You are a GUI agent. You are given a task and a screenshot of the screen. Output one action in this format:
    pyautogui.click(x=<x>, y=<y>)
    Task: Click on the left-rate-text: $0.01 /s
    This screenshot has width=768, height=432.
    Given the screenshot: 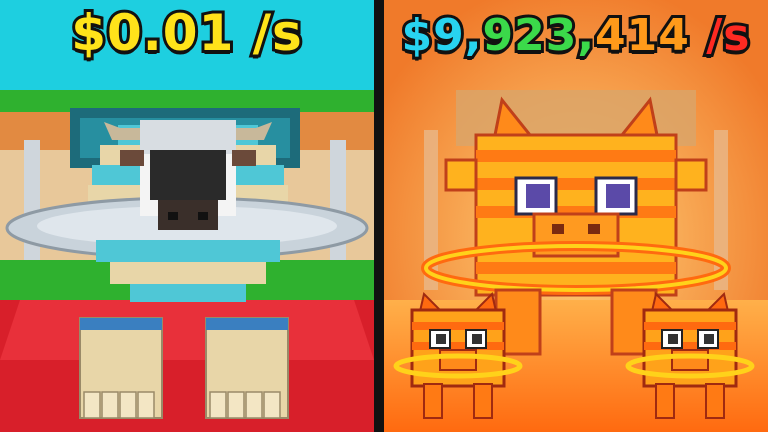 What is the action you would take?
    pyautogui.click(x=186, y=33)
    